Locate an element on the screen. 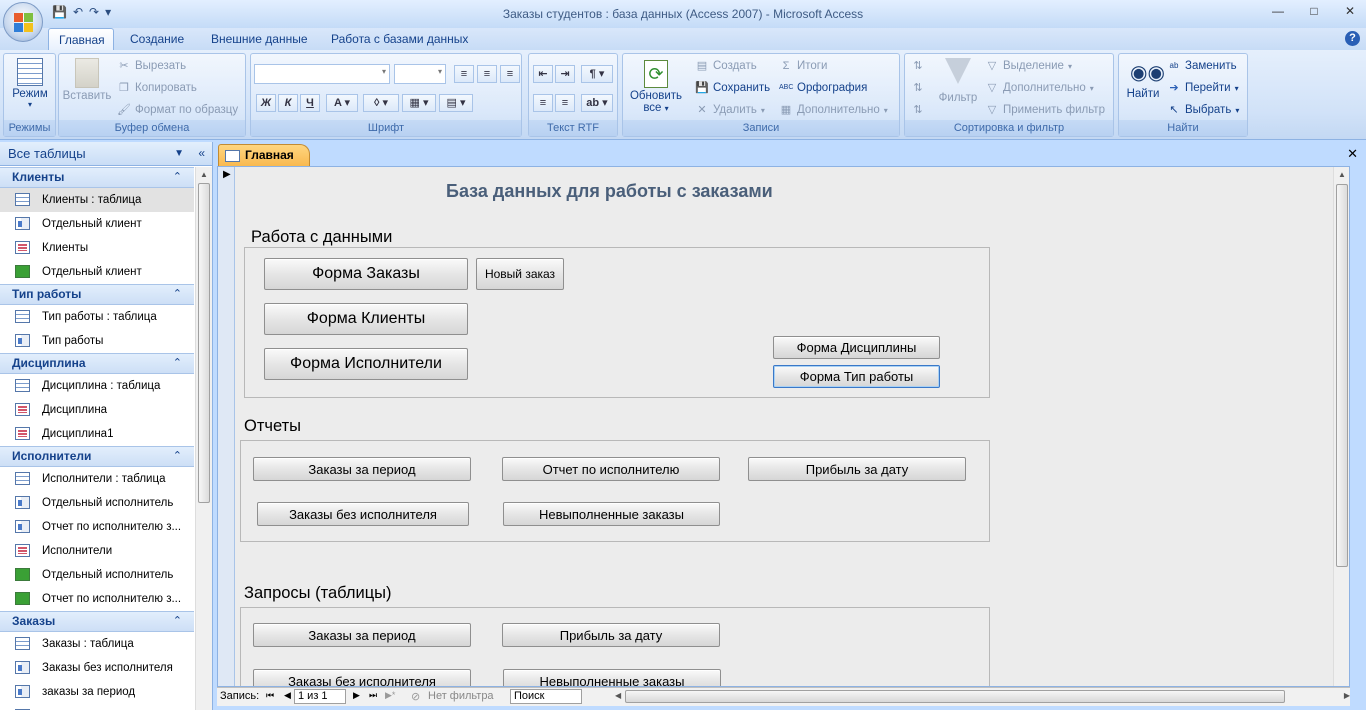  clear-sort-button: ⇅ is located at coordinates (918, 110).